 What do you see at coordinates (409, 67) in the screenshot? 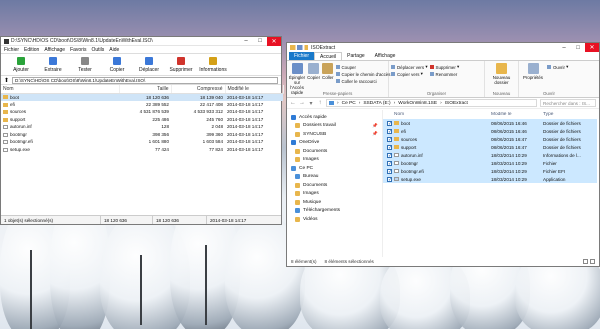
I see `move-to-button: Déplacer vers ▾` at bounding box center [409, 67].